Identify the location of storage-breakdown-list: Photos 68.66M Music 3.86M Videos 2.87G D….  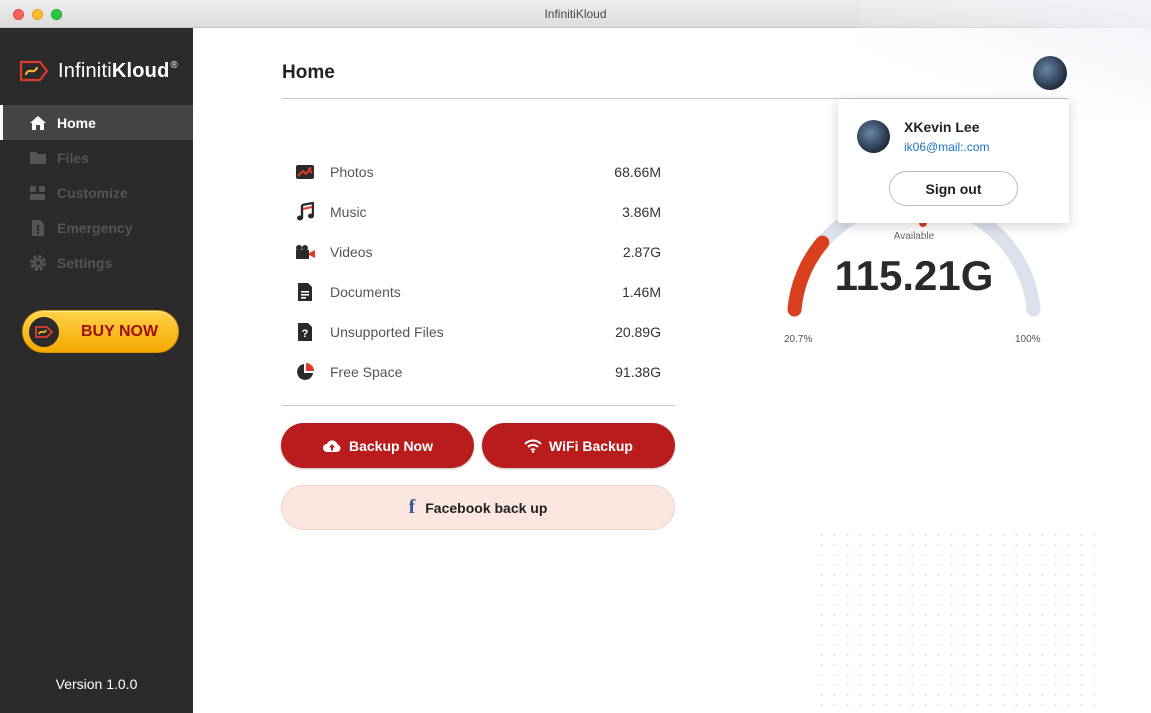
(478, 272).